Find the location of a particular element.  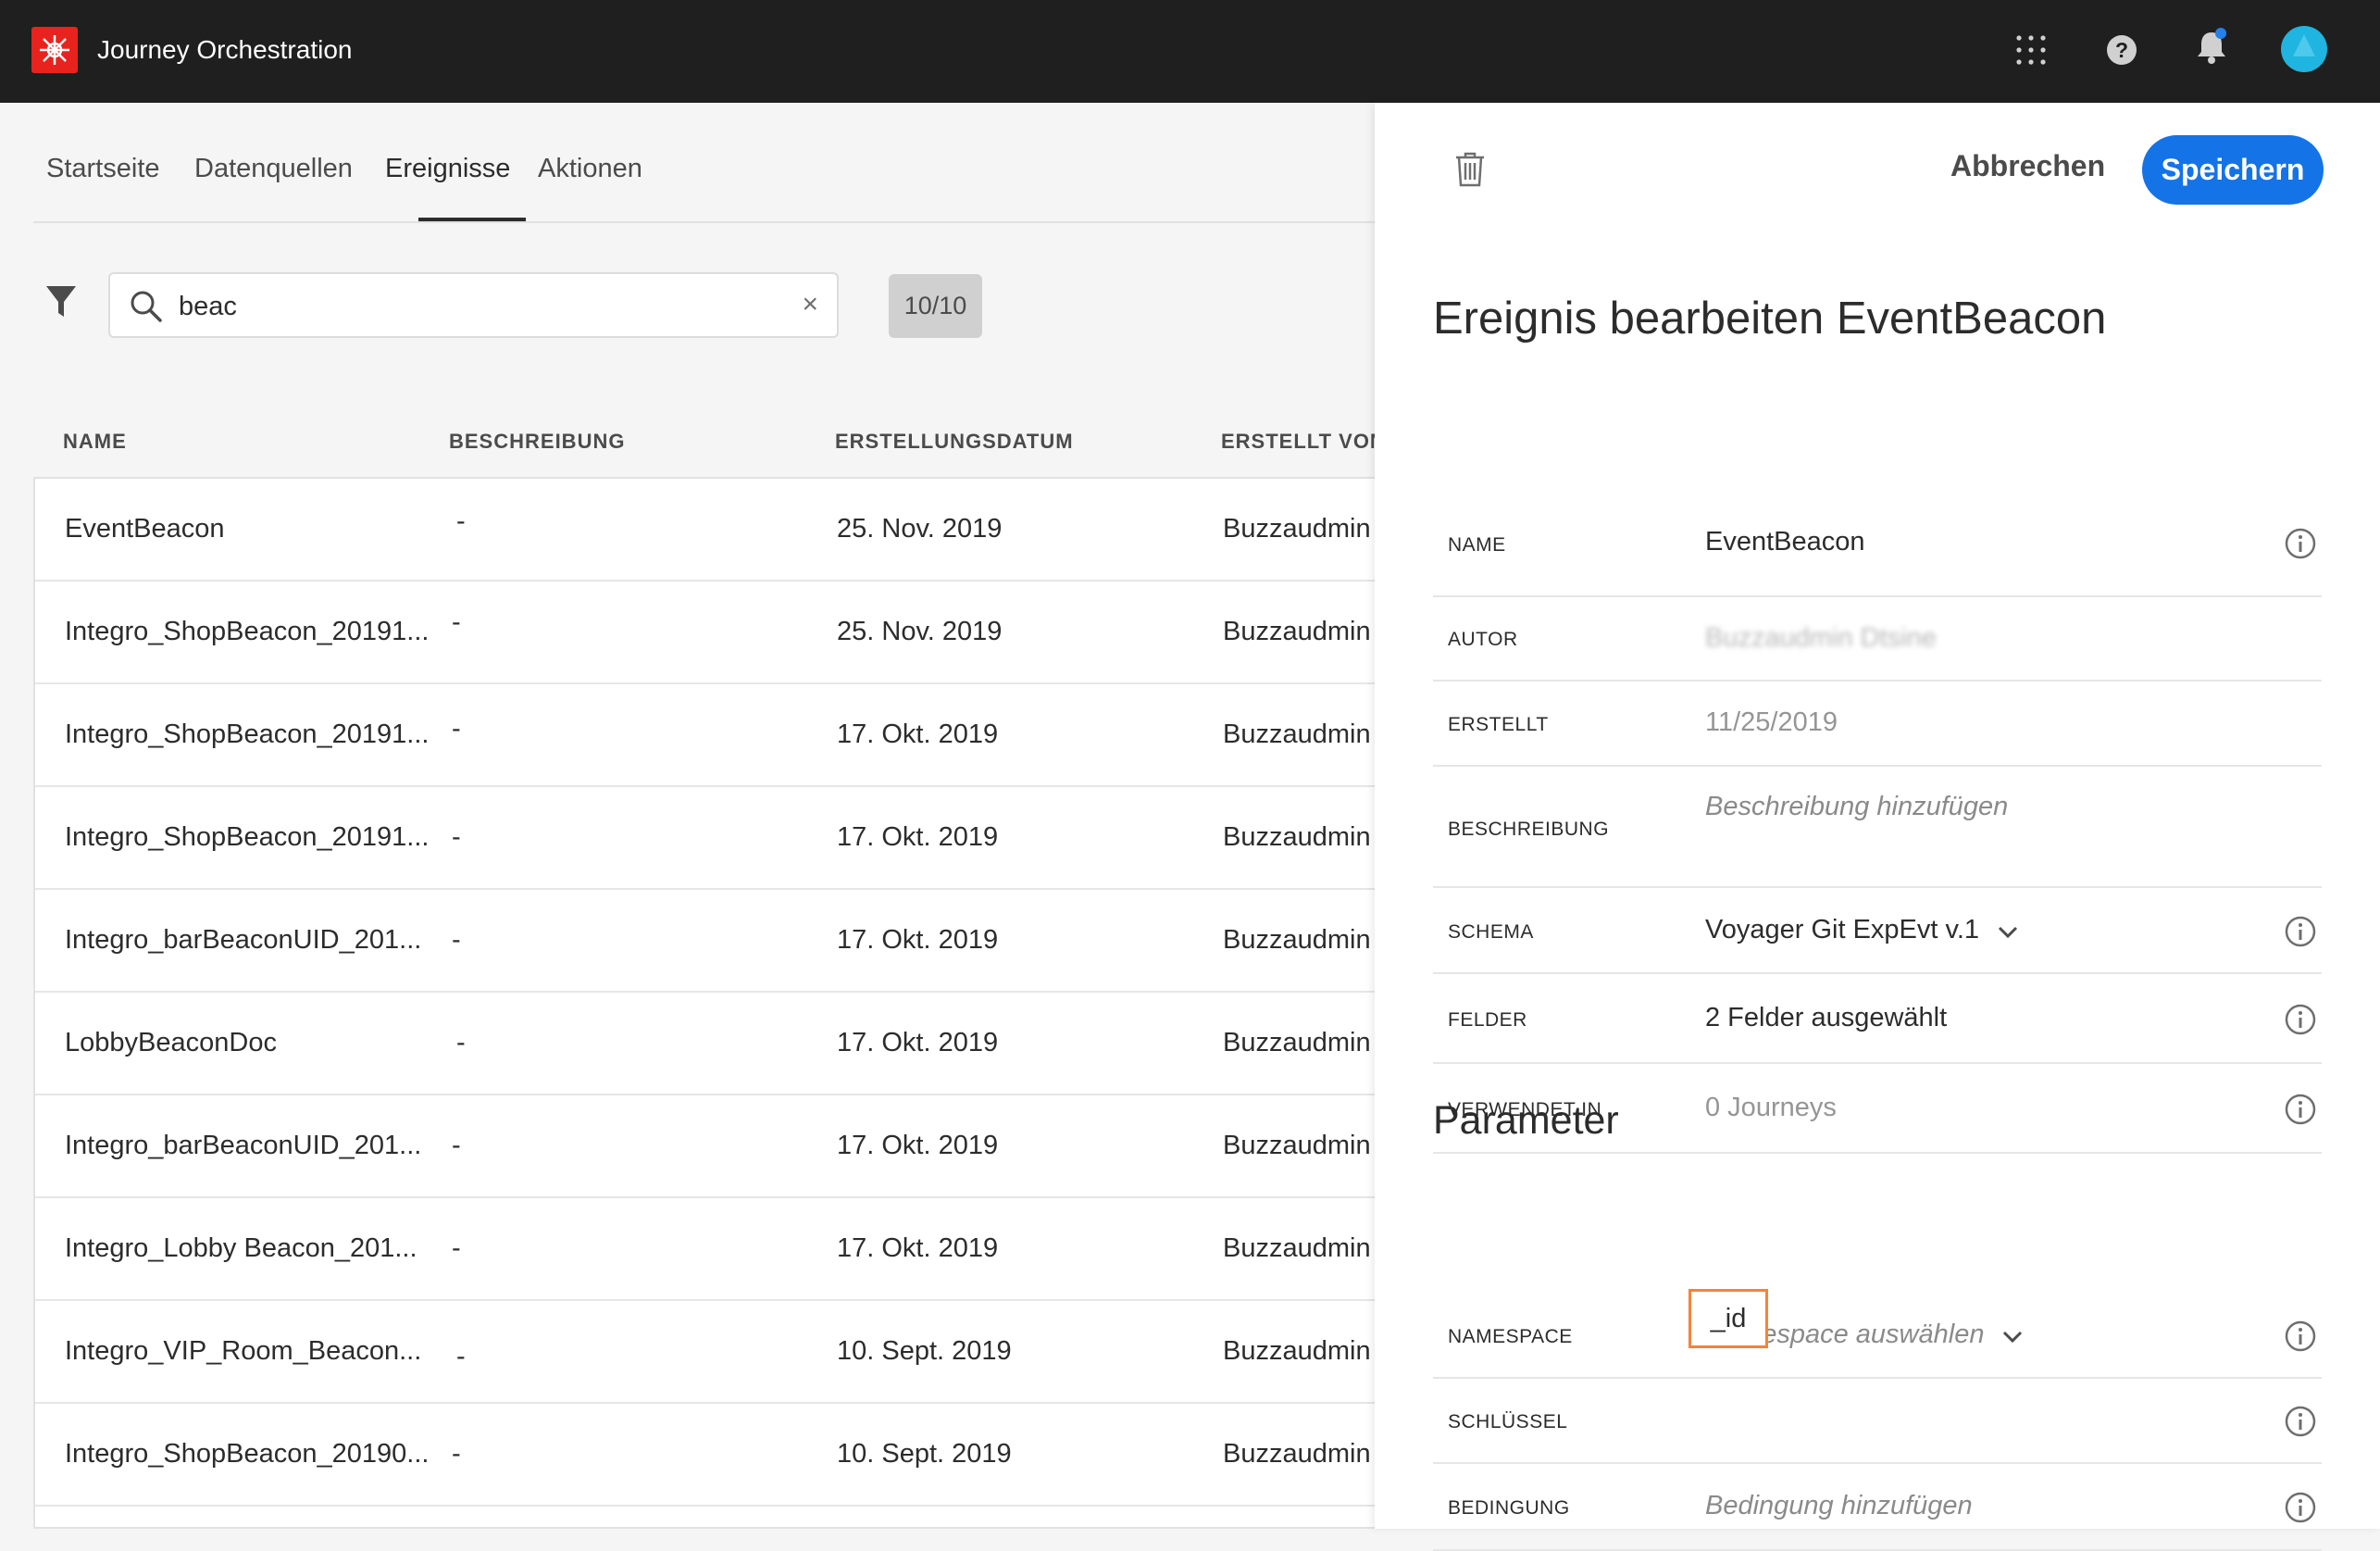

field-label: NAMESPACE is located at coordinates (1510, 1336).